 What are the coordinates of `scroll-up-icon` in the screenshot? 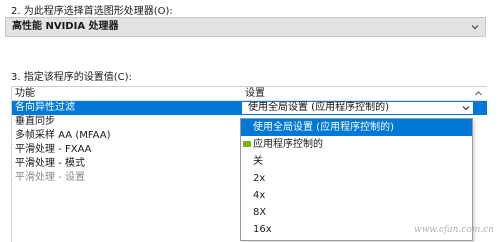 It's located at (478, 93).